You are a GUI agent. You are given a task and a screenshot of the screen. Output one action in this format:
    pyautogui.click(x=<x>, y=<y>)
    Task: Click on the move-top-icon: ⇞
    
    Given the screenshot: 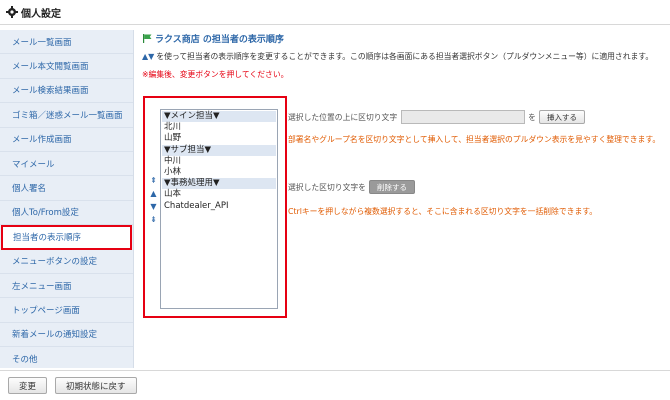 What is the action you would take?
    pyautogui.click(x=153, y=180)
    